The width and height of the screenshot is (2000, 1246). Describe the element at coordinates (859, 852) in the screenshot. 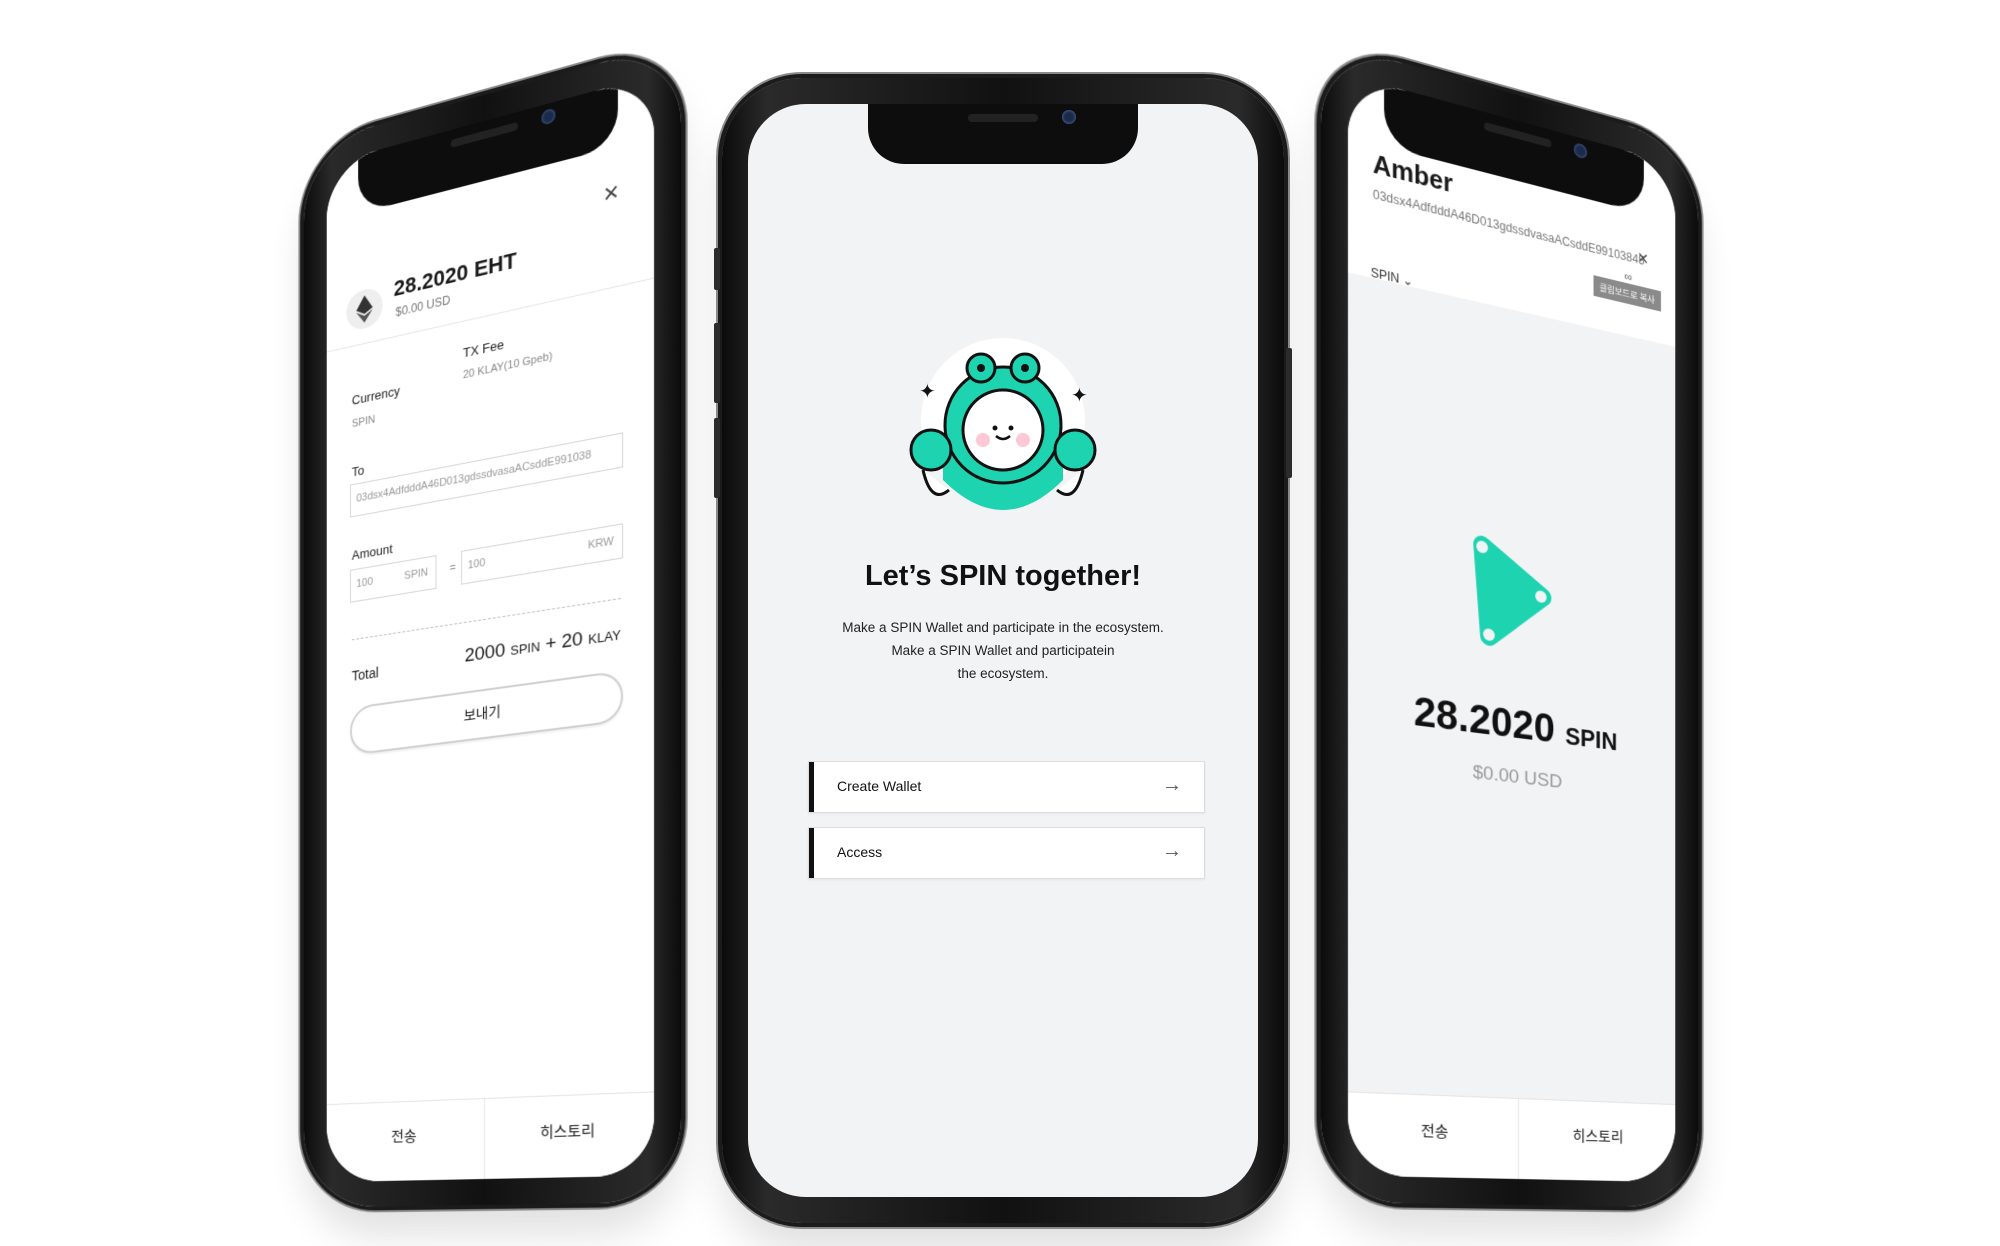

I see `access-label: Access` at that location.